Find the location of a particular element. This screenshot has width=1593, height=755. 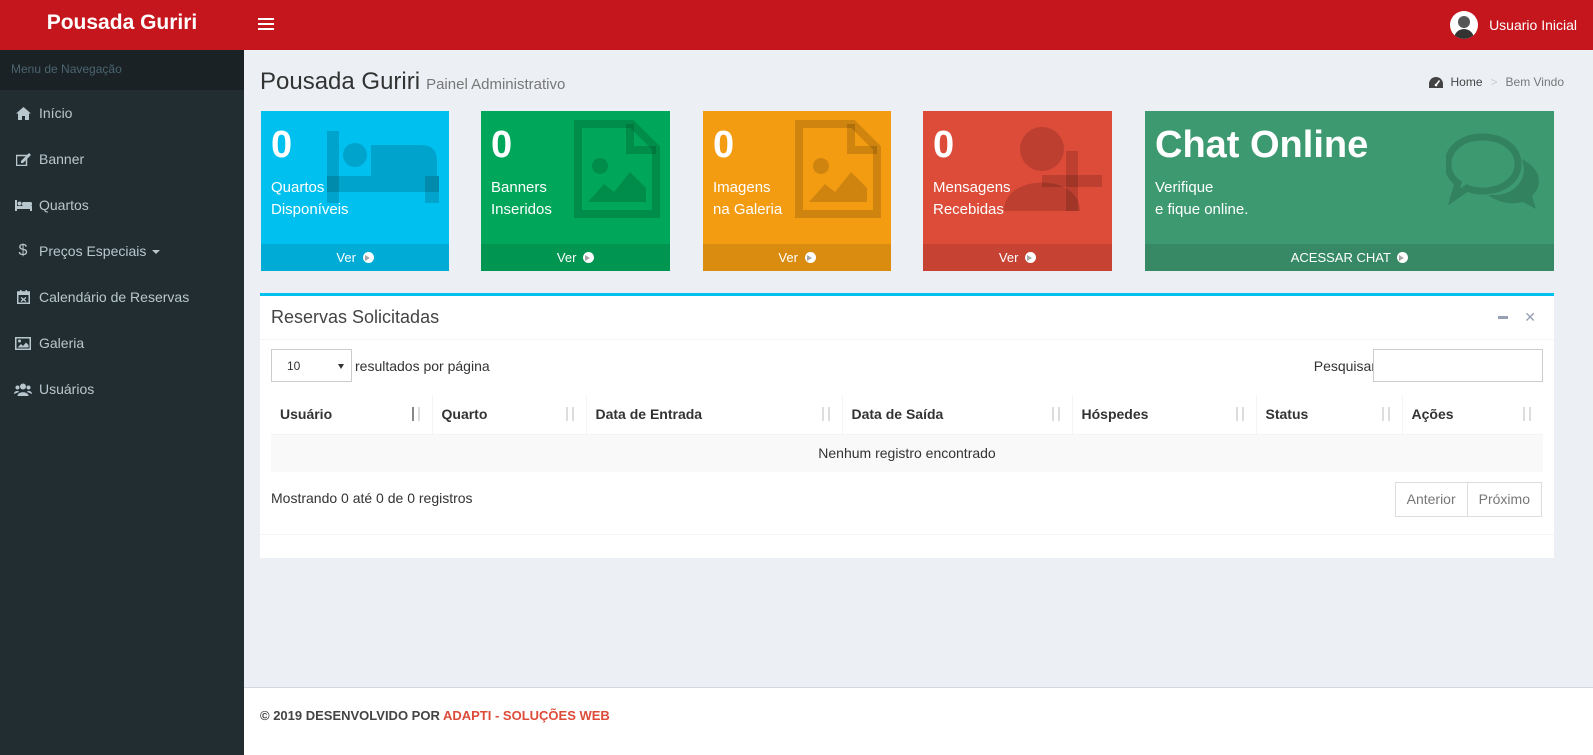

sidebar-item-galeria: Galeria is located at coordinates (122, 343).